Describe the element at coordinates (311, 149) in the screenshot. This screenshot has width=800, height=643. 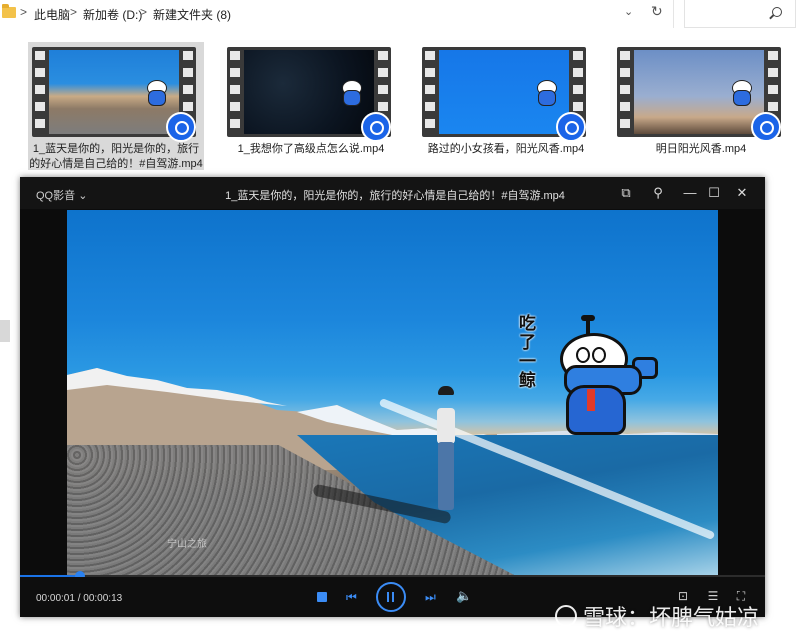
I see `file-name: 1_我想你了高级点怎么说.mp4` at that location.